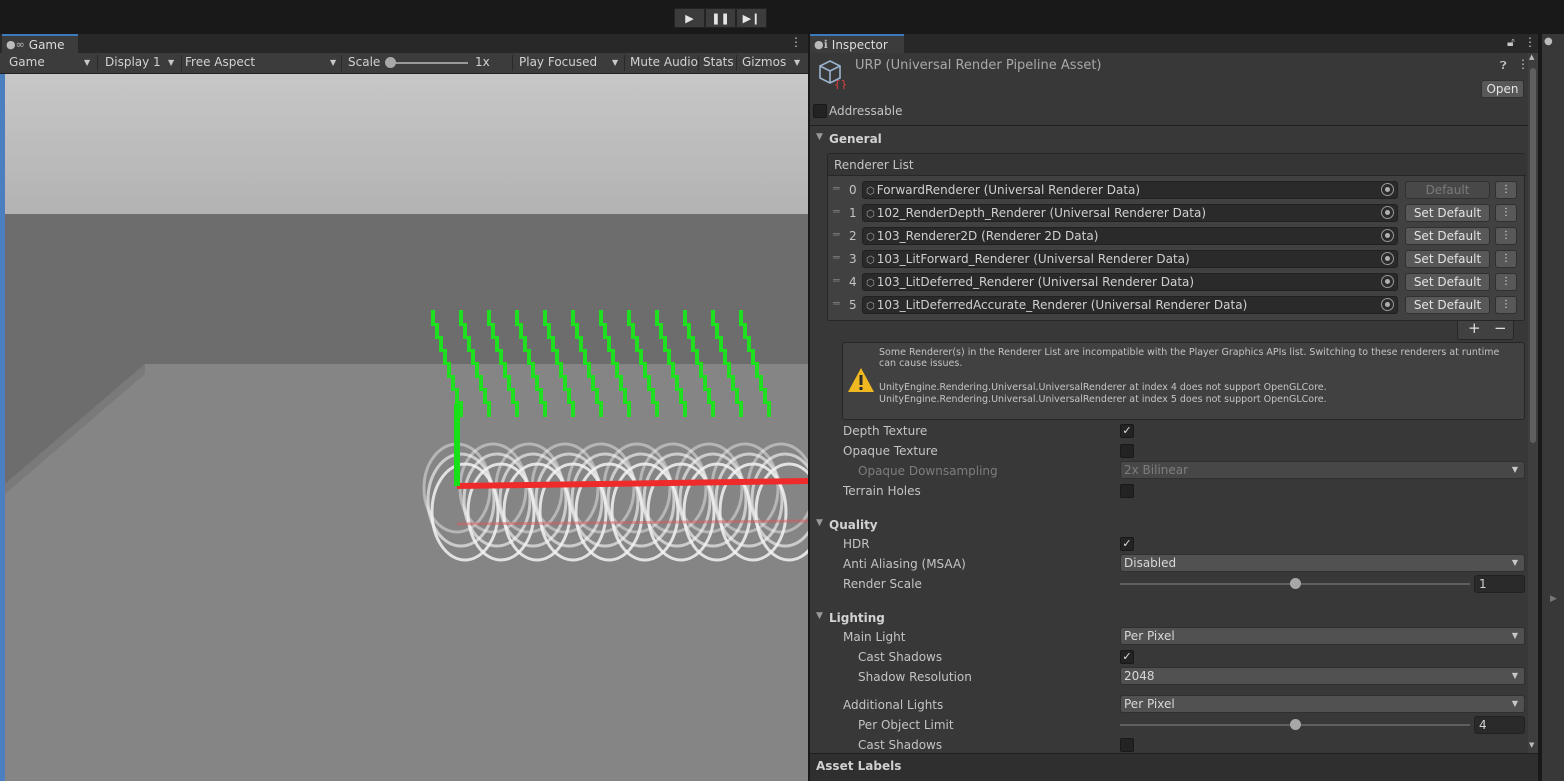  Describe the element at coordinates (718, 63) in the screenshot. I see `stats-toggle: Stats` at that location.